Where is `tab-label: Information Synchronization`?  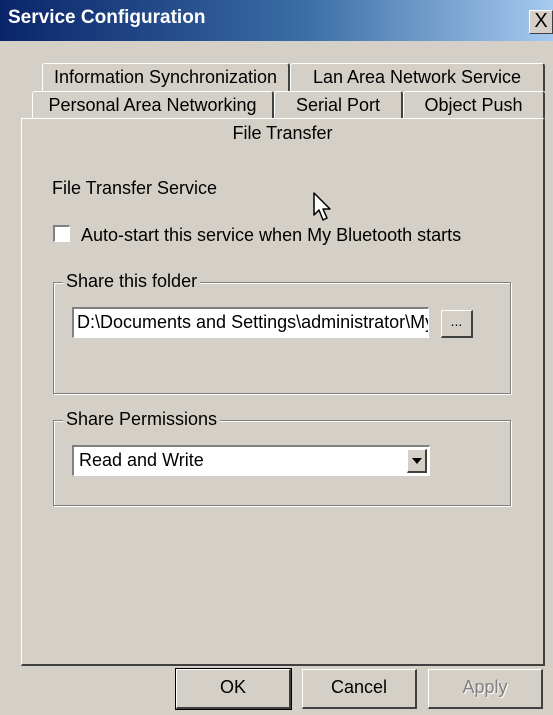 tab-label: Information Synchronization is located at coordinates (165, 77).